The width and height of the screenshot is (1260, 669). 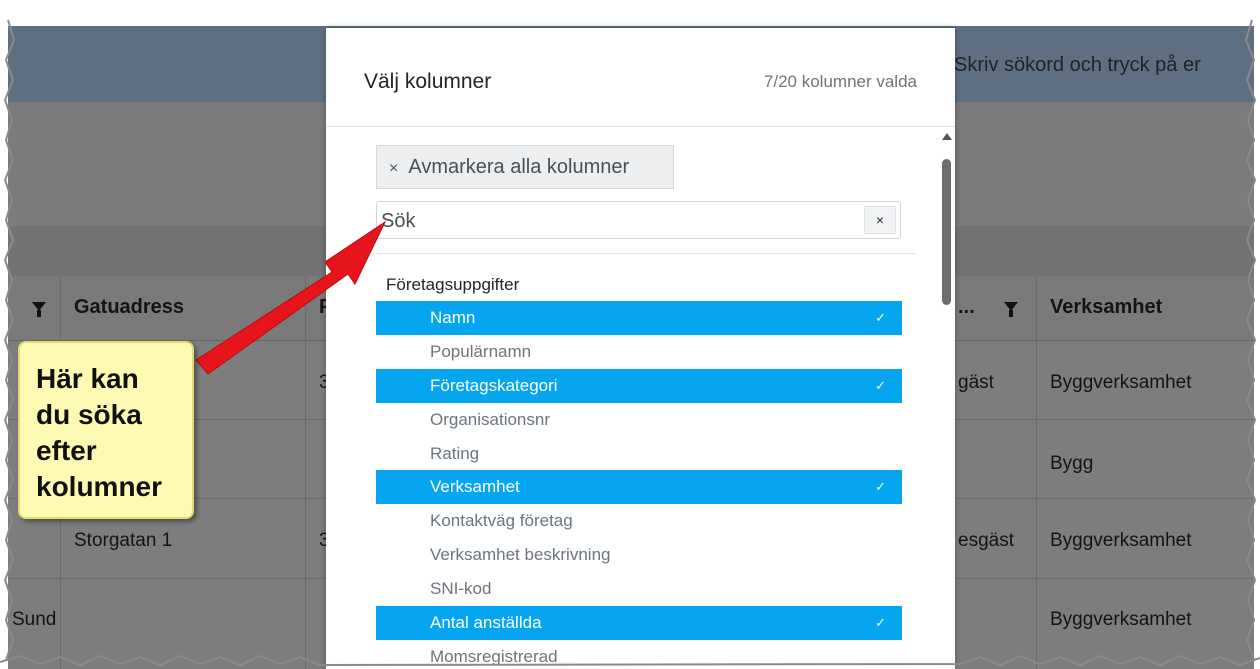 I want to click on column-option: Rating, so click(x=639, y=454).